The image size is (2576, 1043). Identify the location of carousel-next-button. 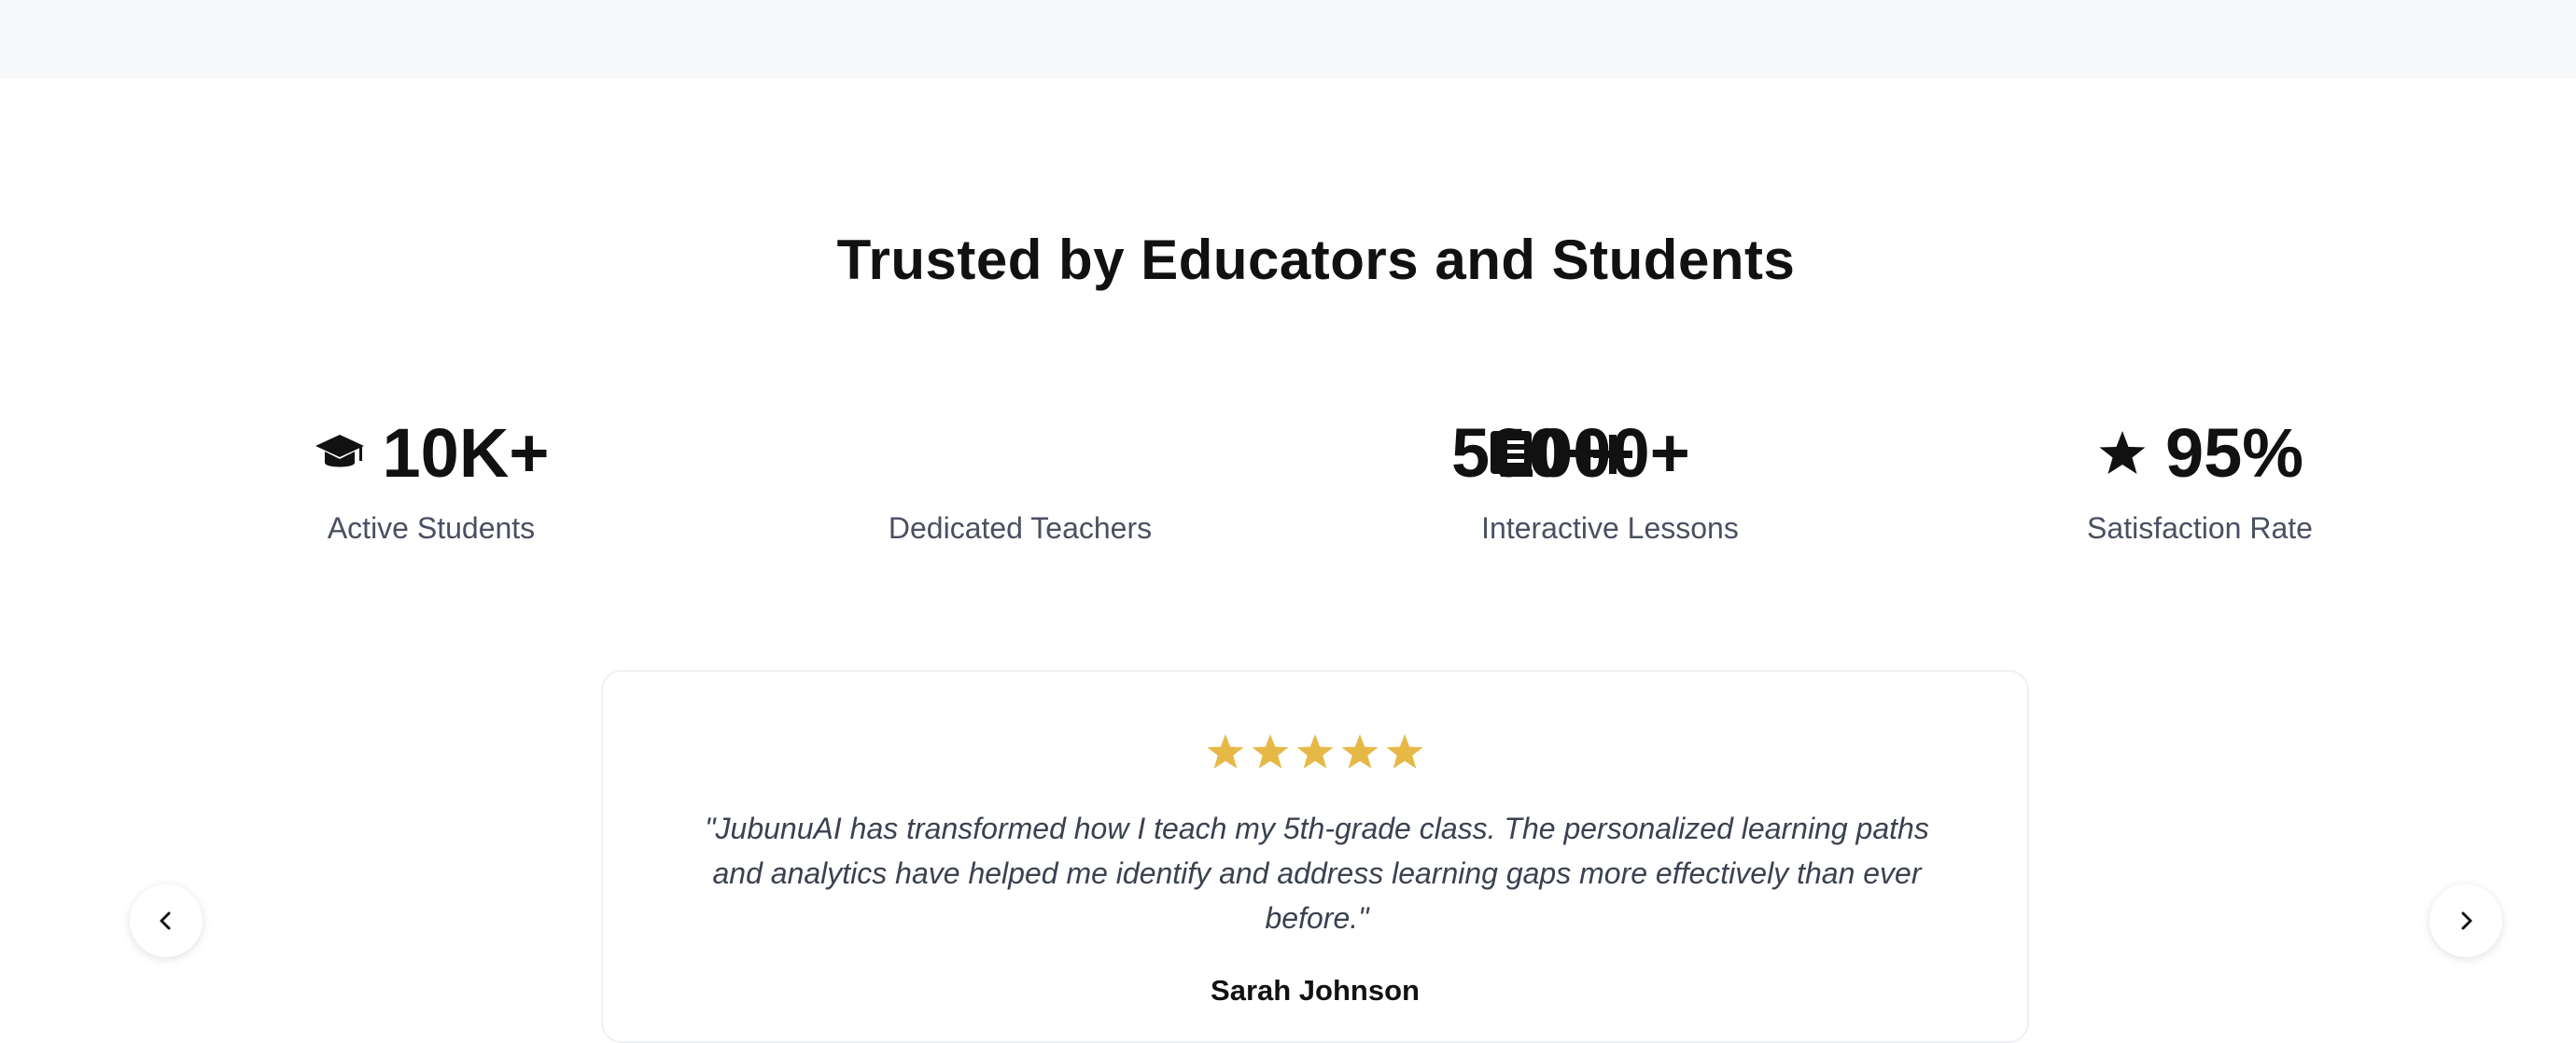
(2465, 920).